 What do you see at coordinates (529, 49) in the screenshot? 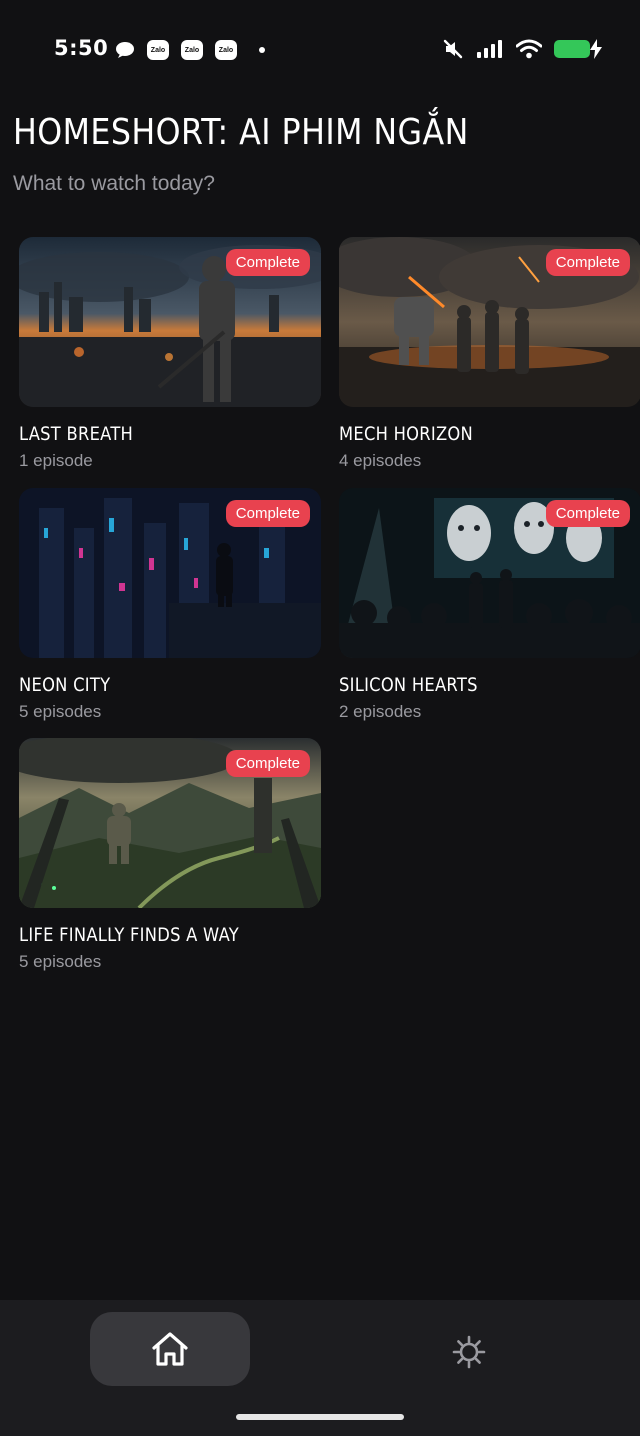
I see `wifi-icon` at bounding box center [529, 49].